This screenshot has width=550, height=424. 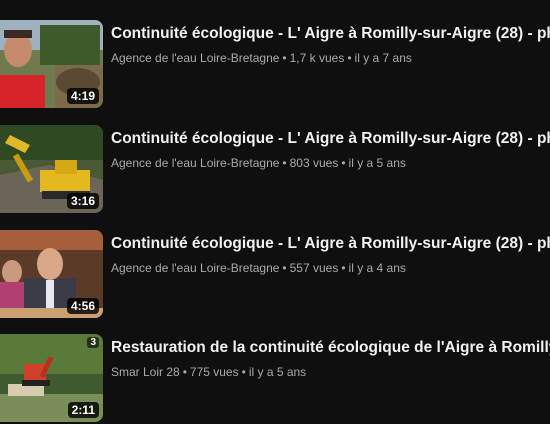 What do you see at coordinates (51, 169) in the screenshot?
I see `video-thumbnail: 3:16` at bounding box center [51, 169].